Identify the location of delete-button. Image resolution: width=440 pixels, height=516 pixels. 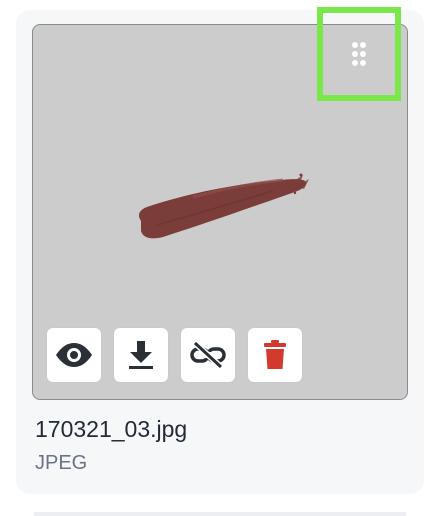
(275, 355).